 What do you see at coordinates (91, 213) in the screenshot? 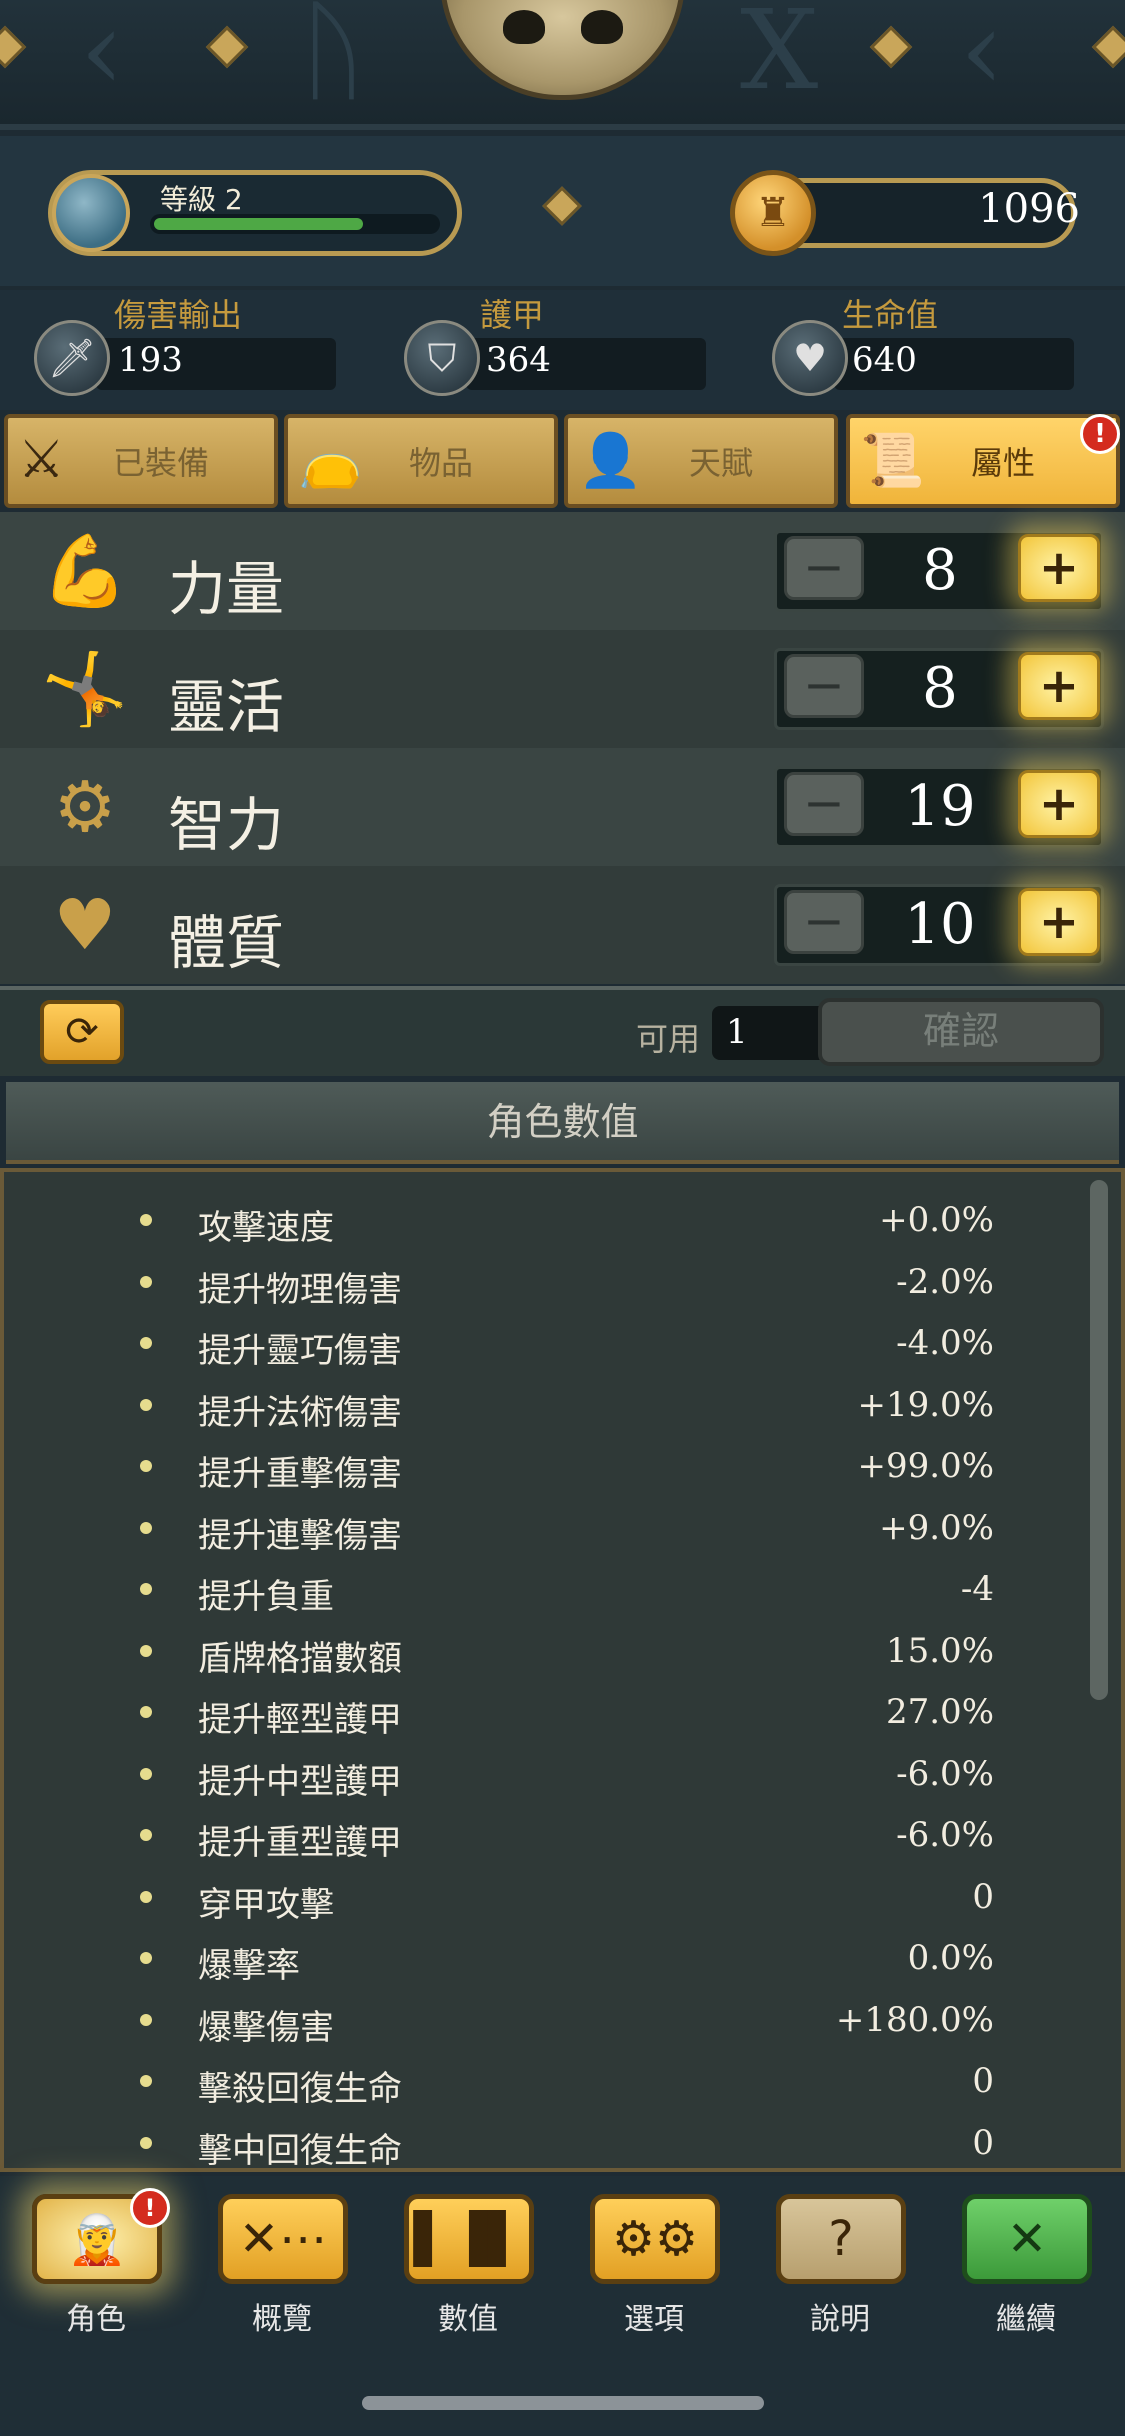
I see `player-avatar` at bounding box center [91, 213].